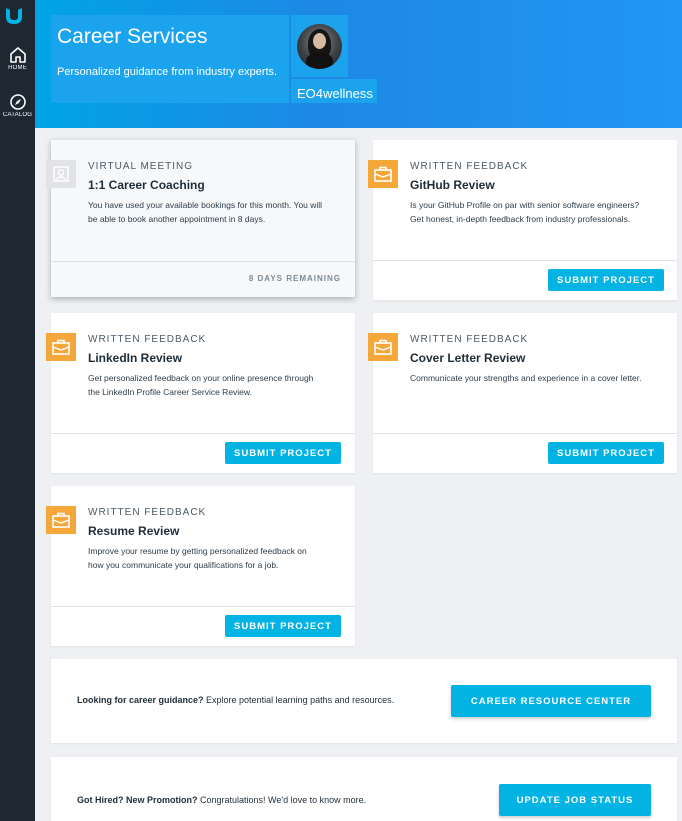 This screenshot has height=821, width=682. What do you see at coordinates (17, 55) in the screenshot?
I see `home-icon` at bounding box center [17, 55].